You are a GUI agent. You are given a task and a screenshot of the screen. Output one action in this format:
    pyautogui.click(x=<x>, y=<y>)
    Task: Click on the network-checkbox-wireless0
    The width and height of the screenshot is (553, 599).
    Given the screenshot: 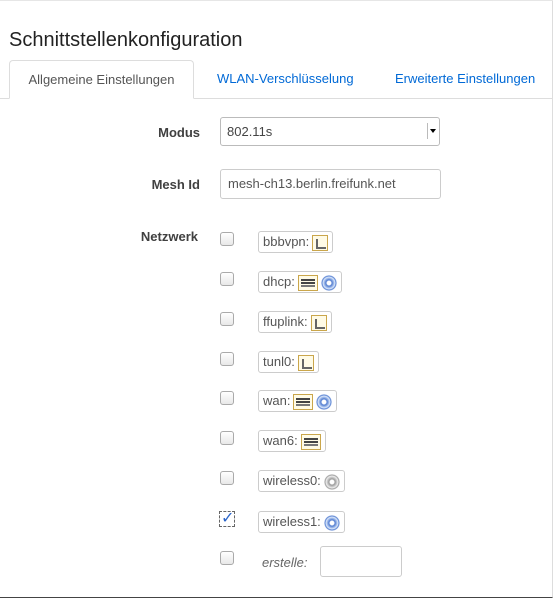 What is the action you would take?
    pyautogui.click(x=227, y=478)
    